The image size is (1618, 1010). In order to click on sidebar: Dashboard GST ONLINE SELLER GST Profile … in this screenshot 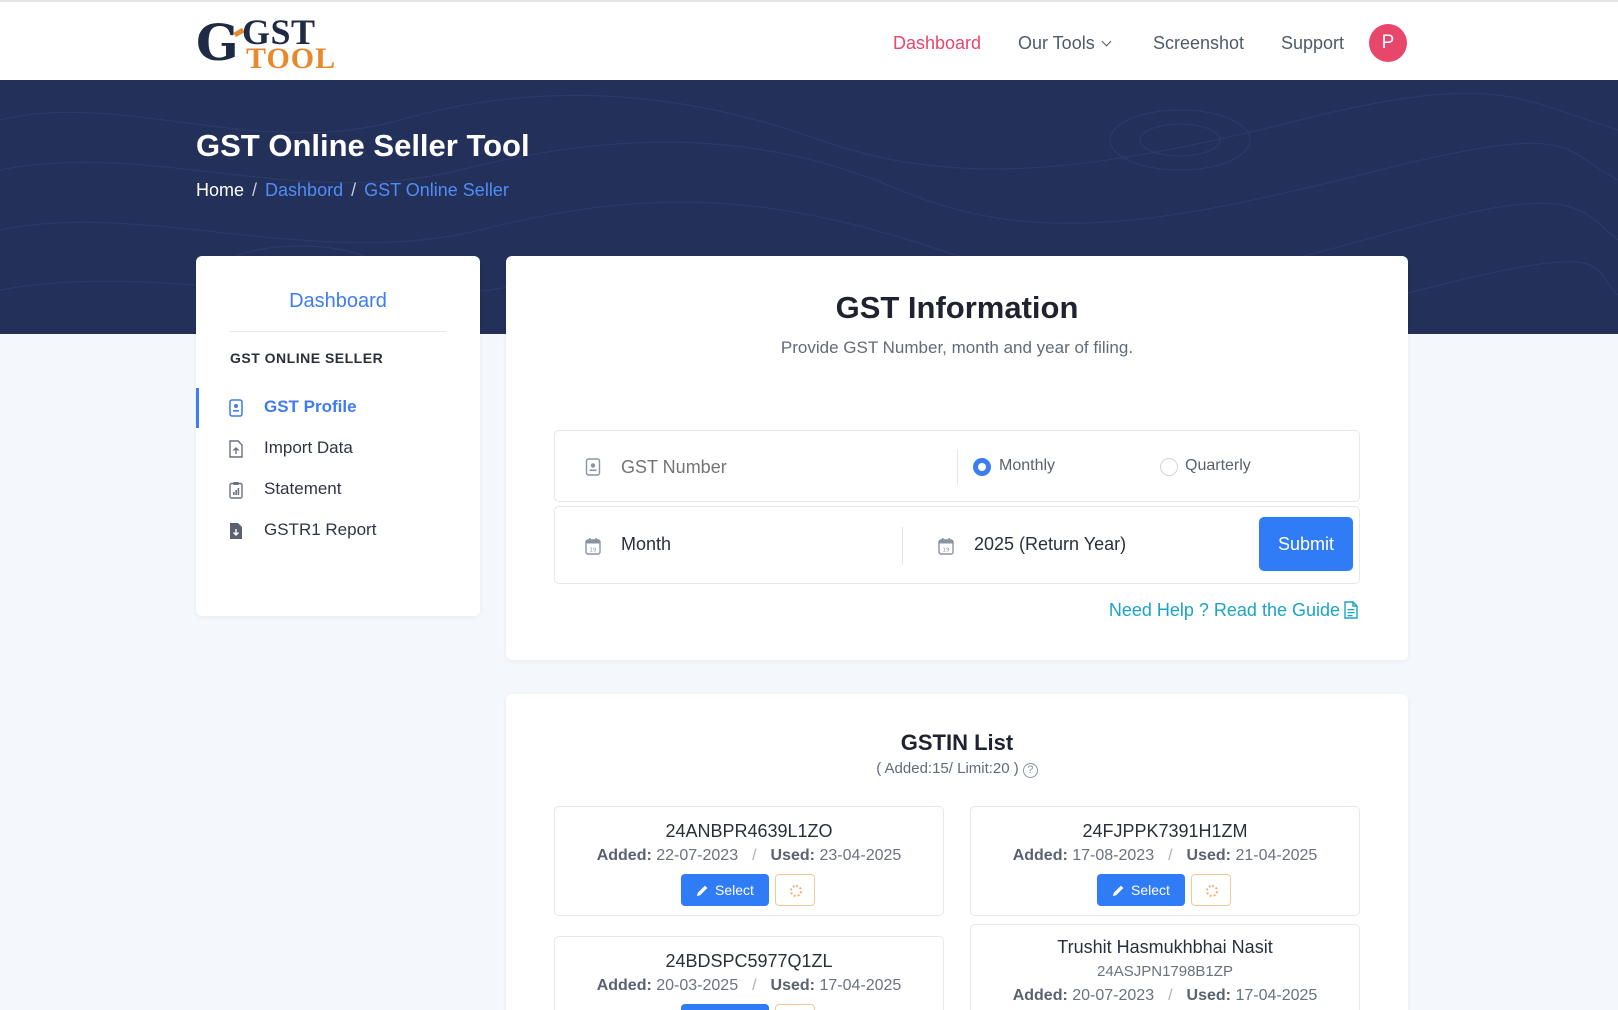, I will do `click(338, 436)`.